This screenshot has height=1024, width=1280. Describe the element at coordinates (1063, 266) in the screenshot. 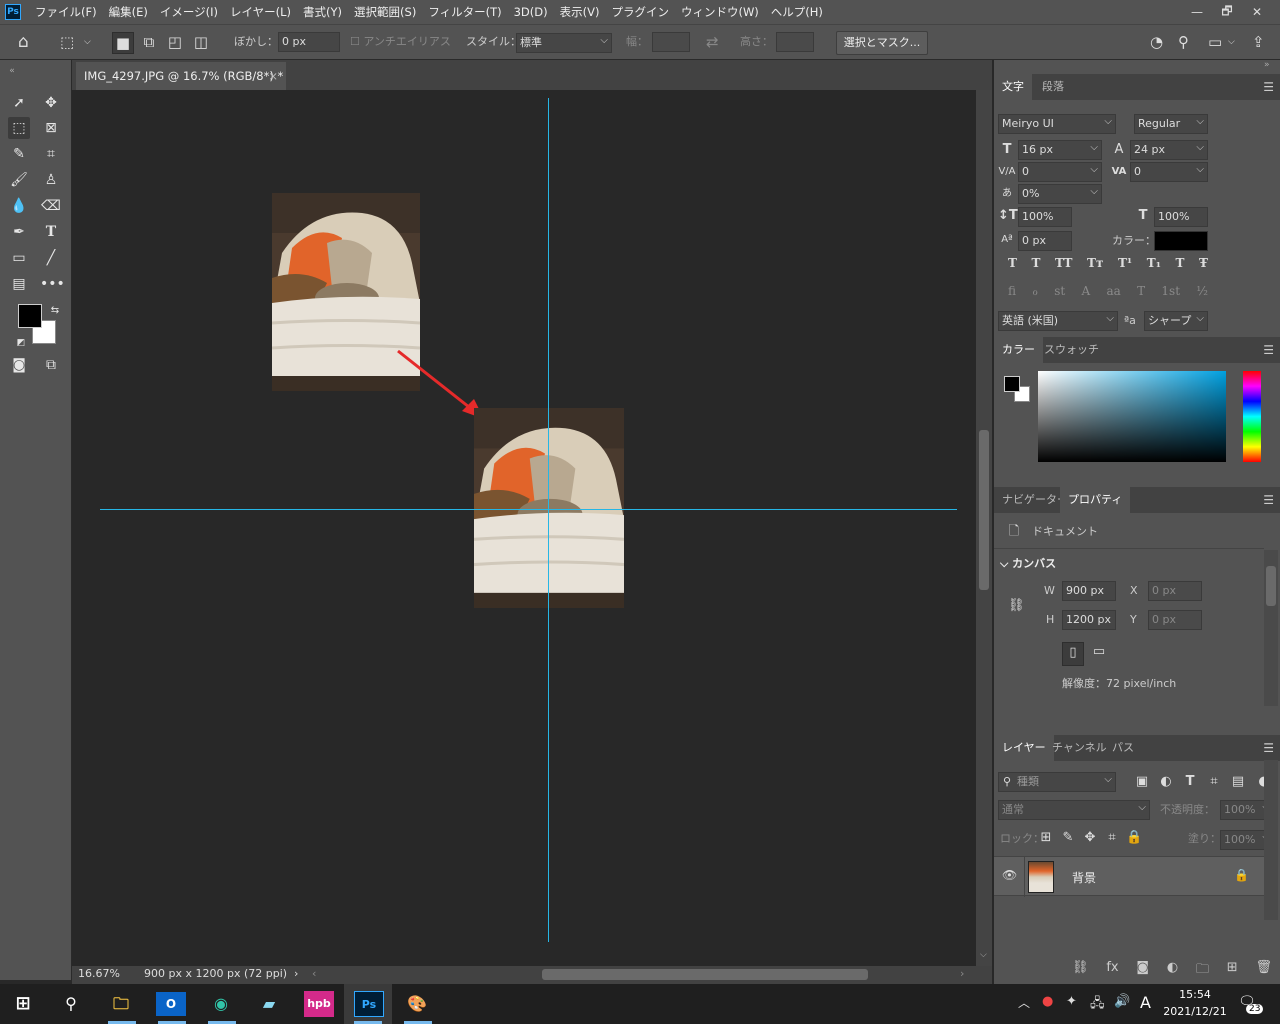

I see `text-style-button: TT` at that location.